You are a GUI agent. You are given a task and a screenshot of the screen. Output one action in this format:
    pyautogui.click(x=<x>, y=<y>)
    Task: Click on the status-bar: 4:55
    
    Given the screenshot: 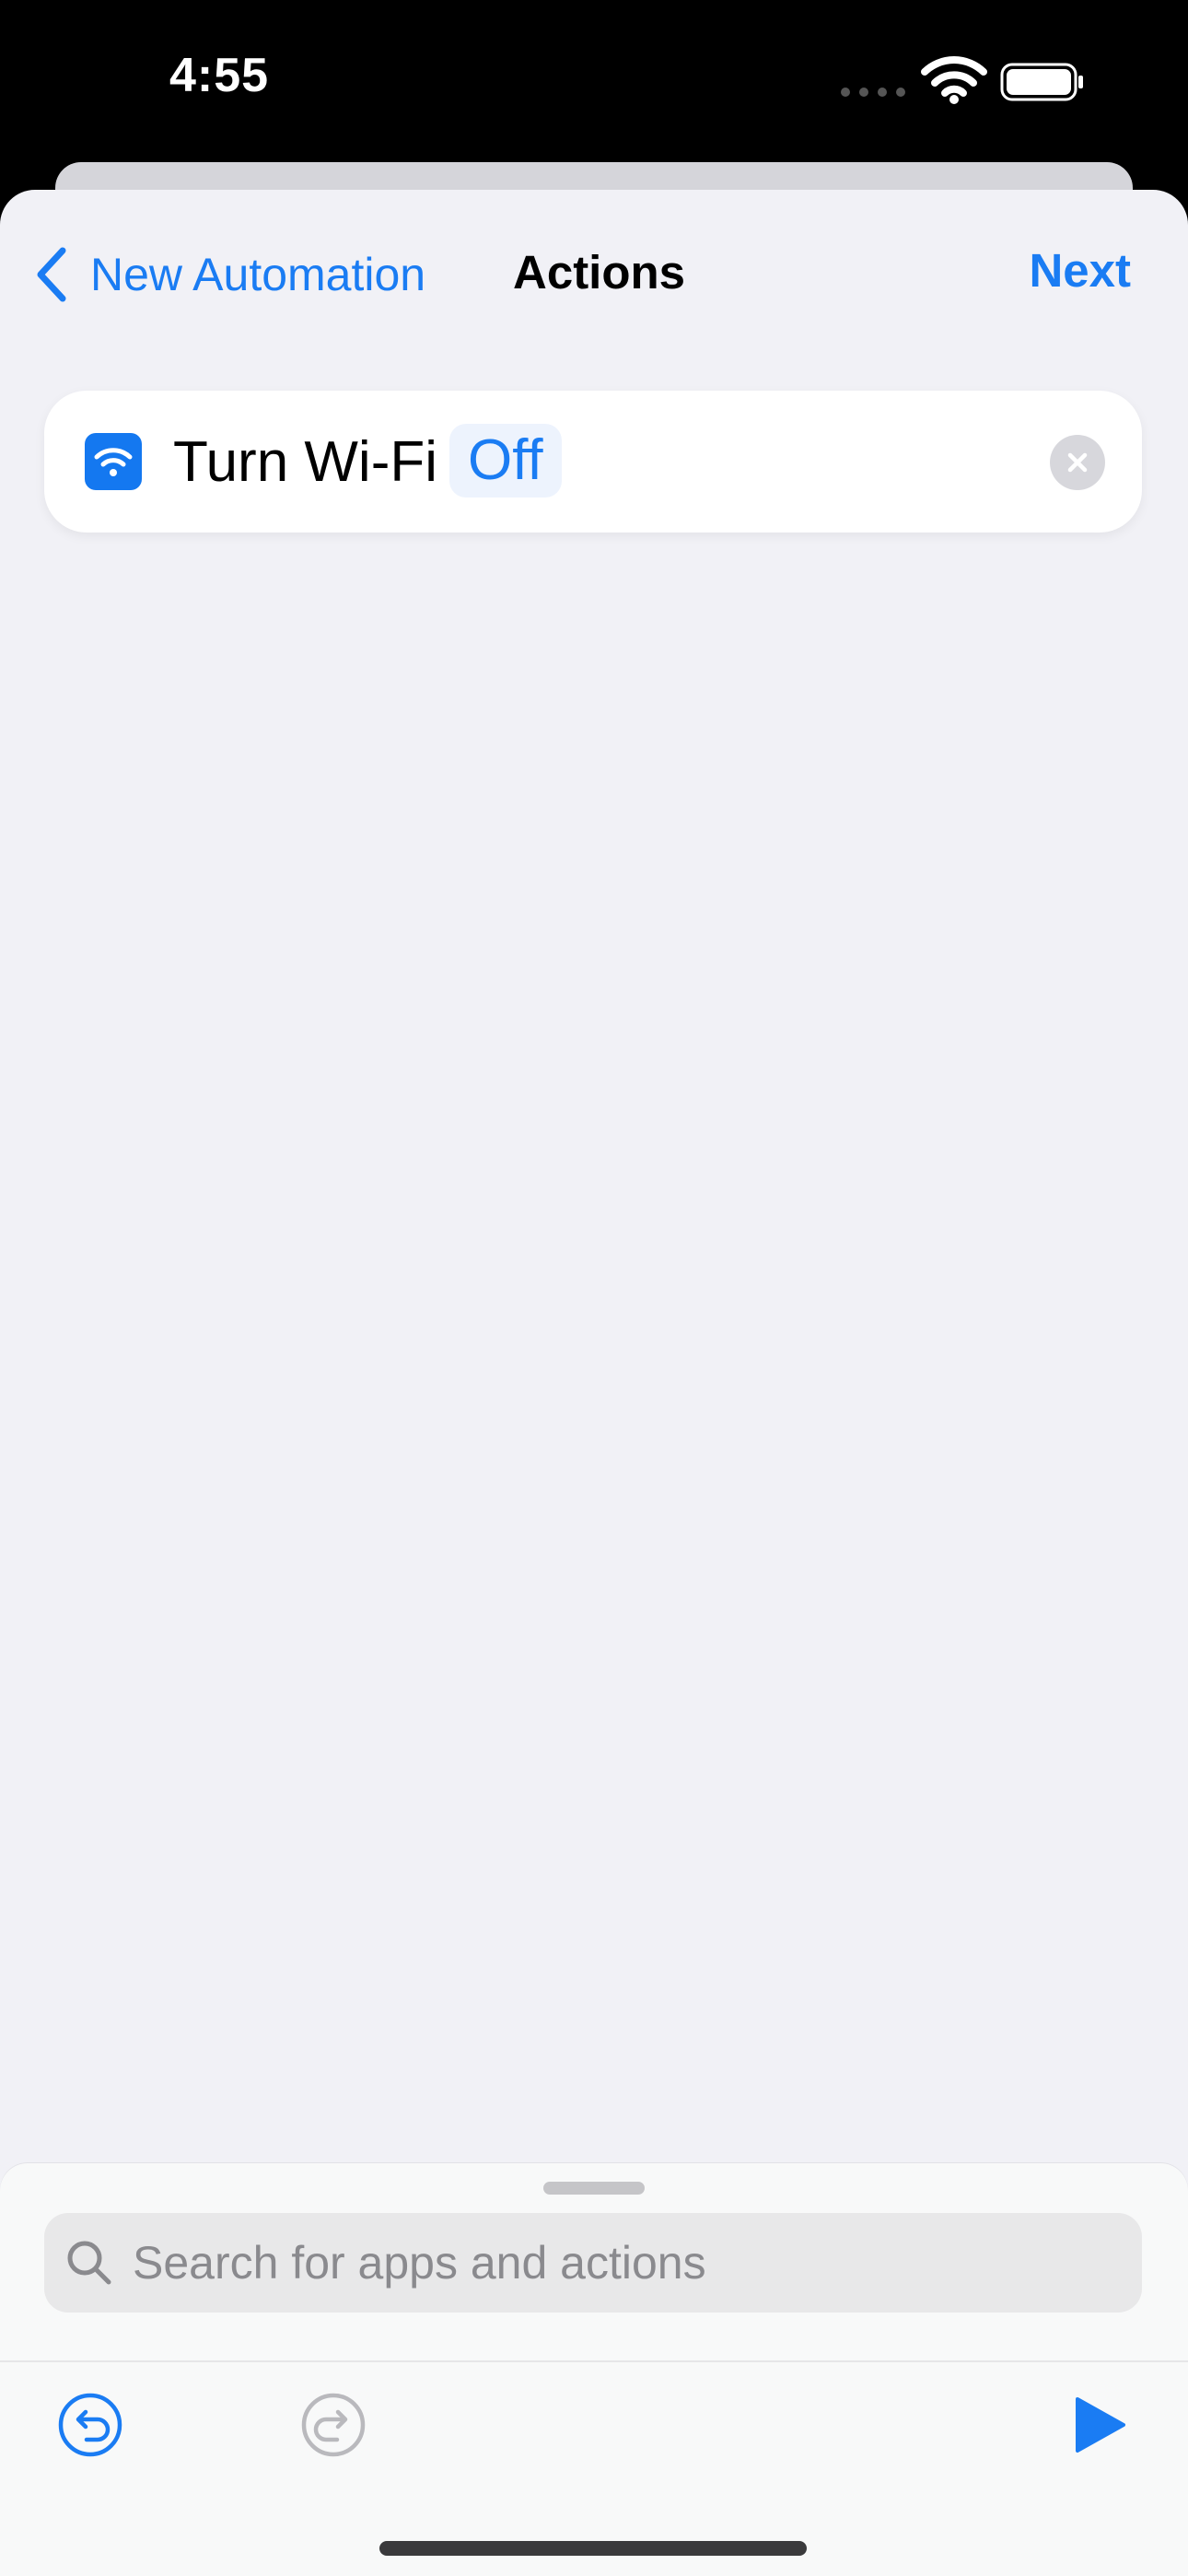 What is the action you would take?
    pyautogui.click(x=594, y=83)
    